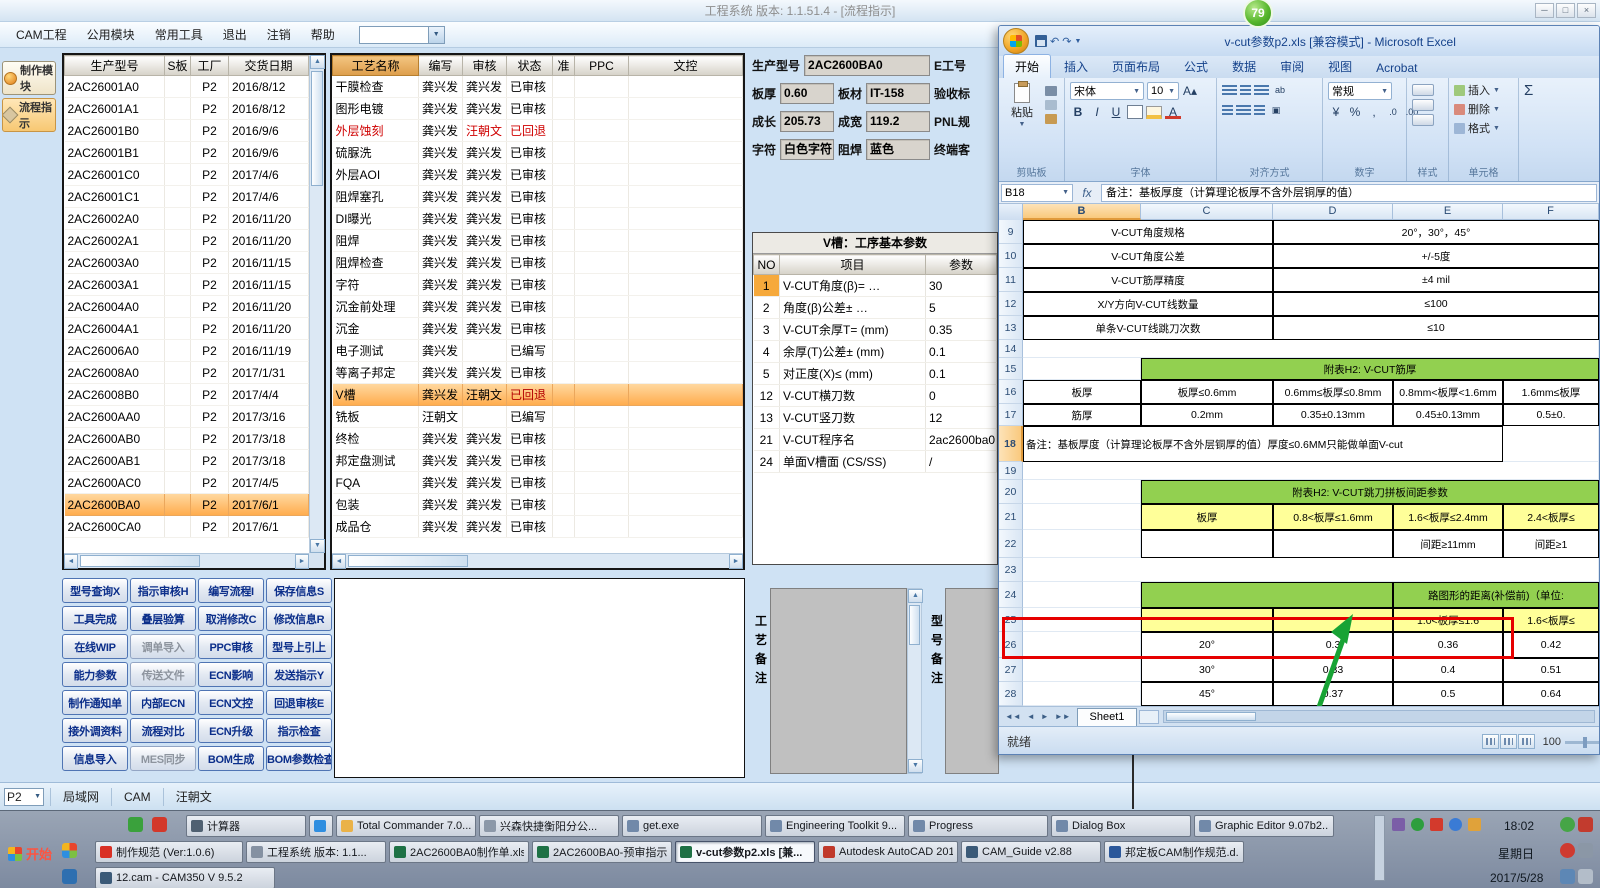 The image size is (1600, 888). I want to click on table-format-icon, so click(1423, 120).